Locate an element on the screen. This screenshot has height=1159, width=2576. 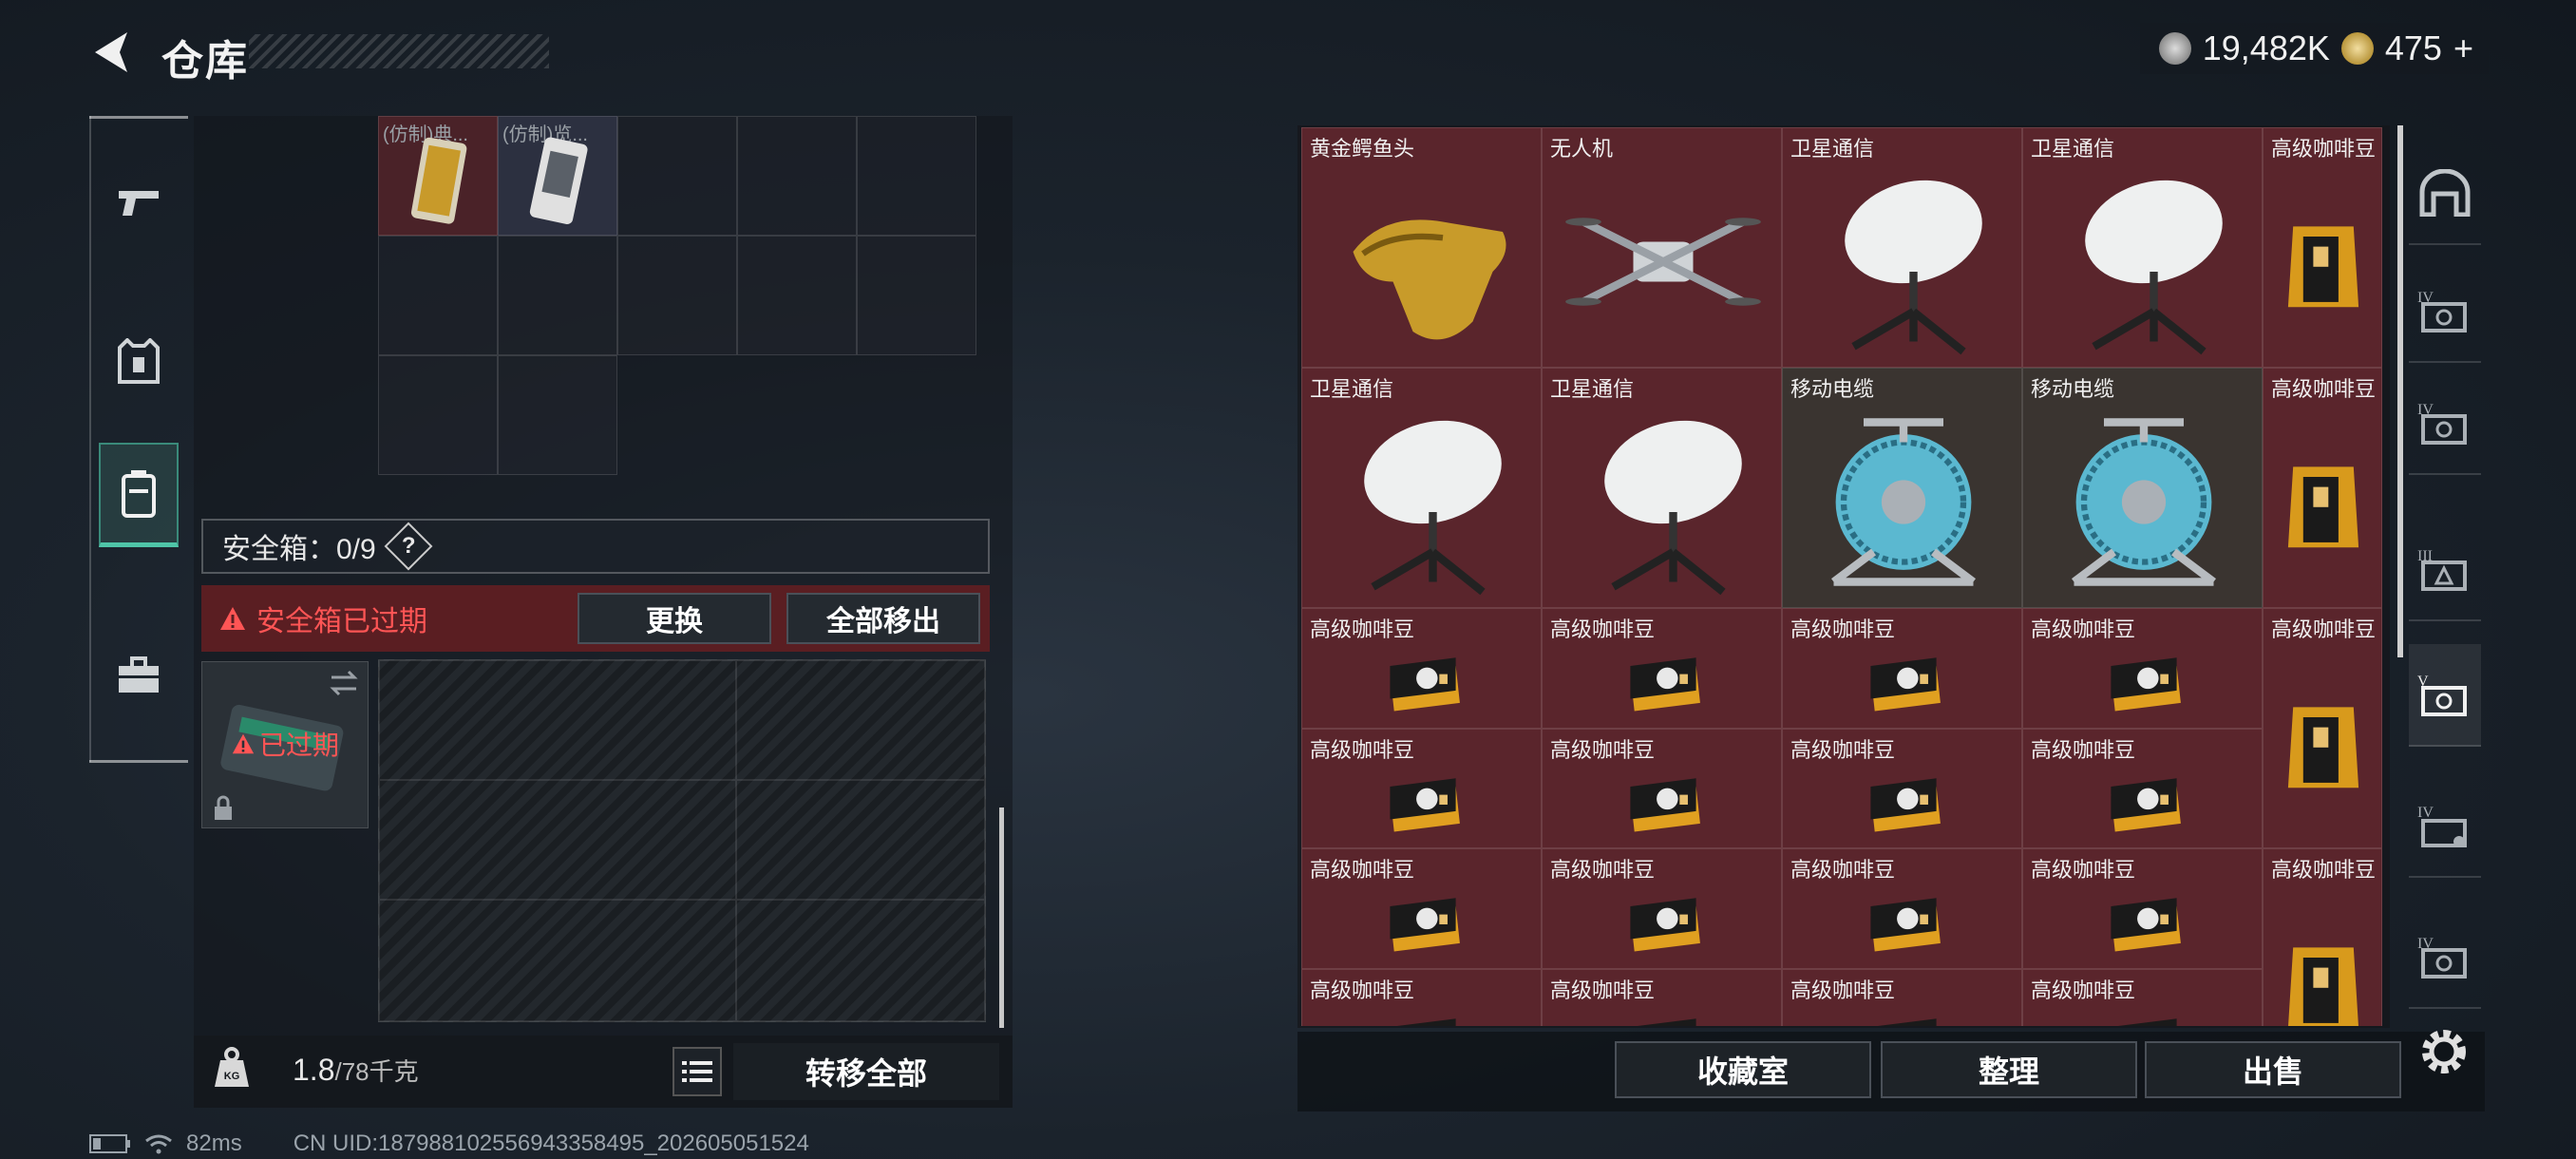
coffee-bag-icon is located at coordinates (2323, 267).